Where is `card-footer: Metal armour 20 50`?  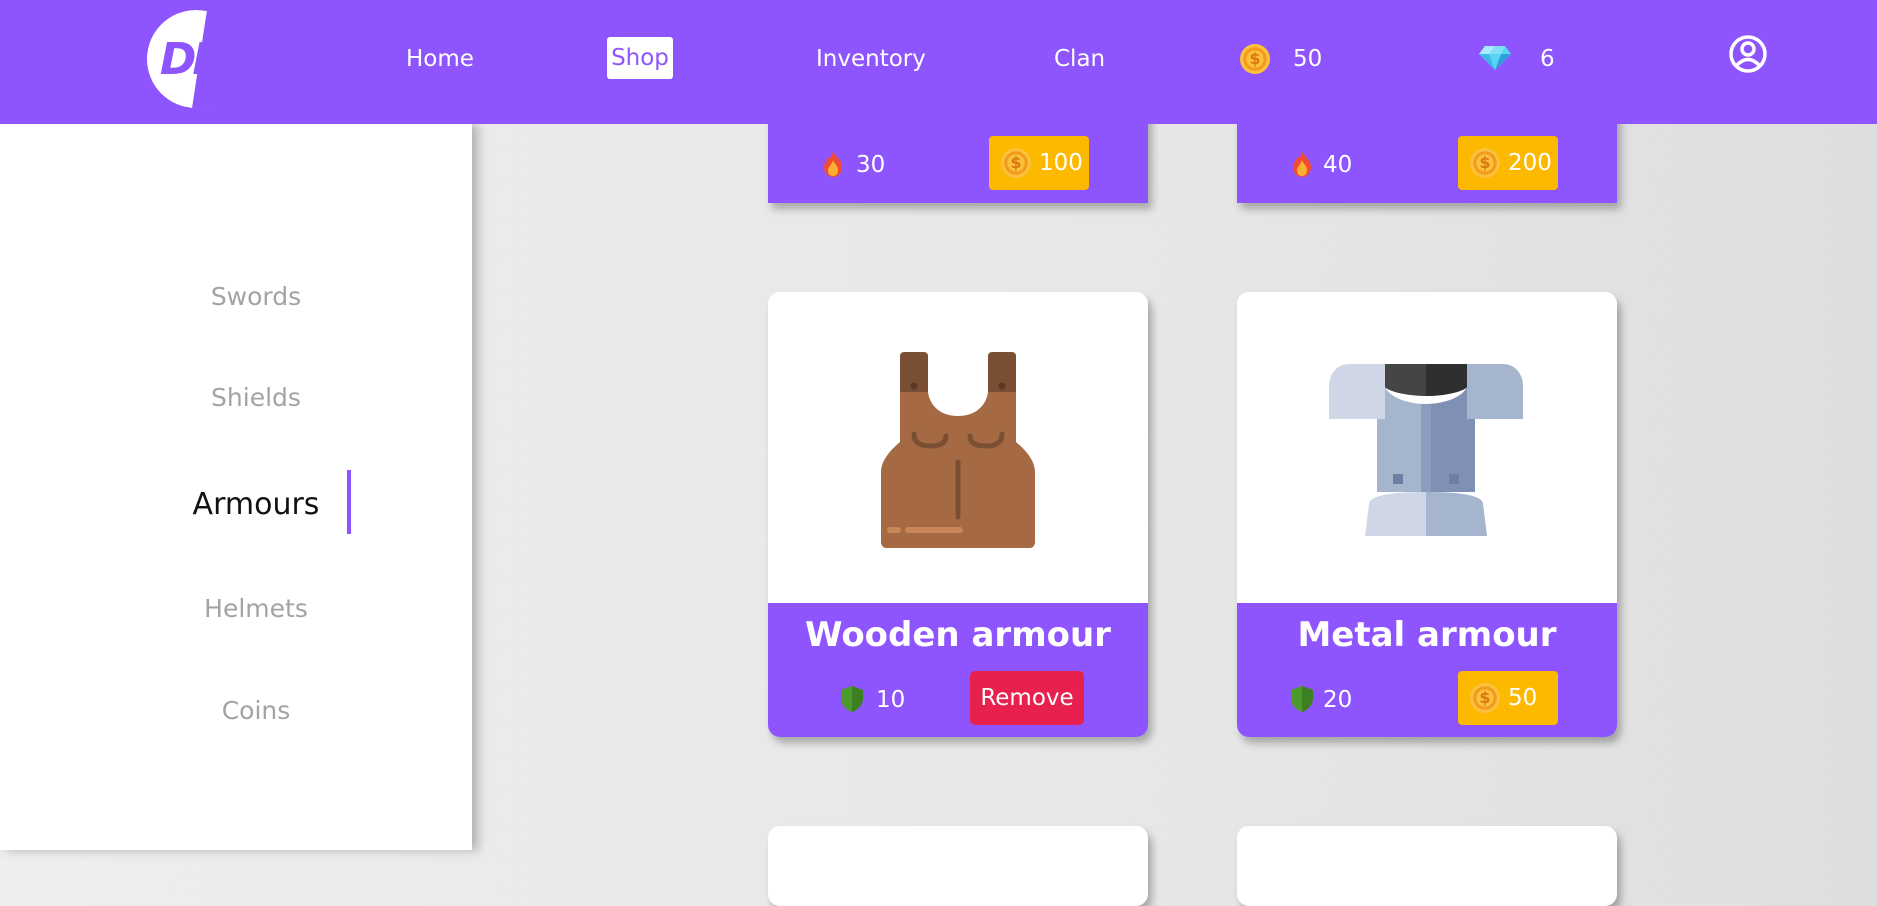 card-footer: Metal armour 20 50 is located at coordinates (1427, 670).